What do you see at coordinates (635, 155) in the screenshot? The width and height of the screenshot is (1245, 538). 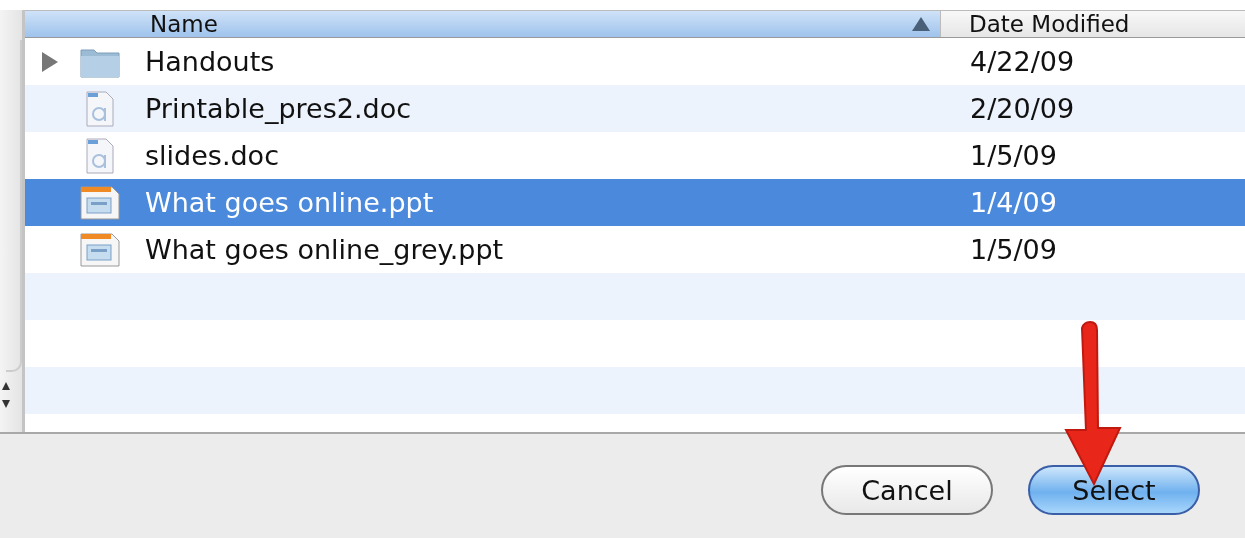 I see `file-row: slides.doc 1/5/09` at bounding box center [635, 155].